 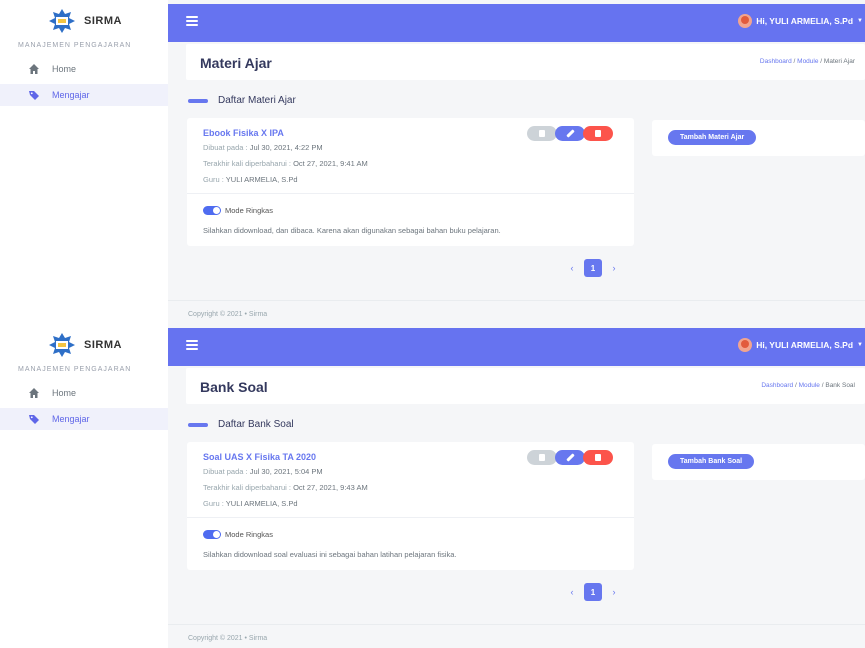 I want to click on sidebar: SIRMA MANAJEMEN PENGAJARAN Home Mengajar, so click(x=84, y=162).